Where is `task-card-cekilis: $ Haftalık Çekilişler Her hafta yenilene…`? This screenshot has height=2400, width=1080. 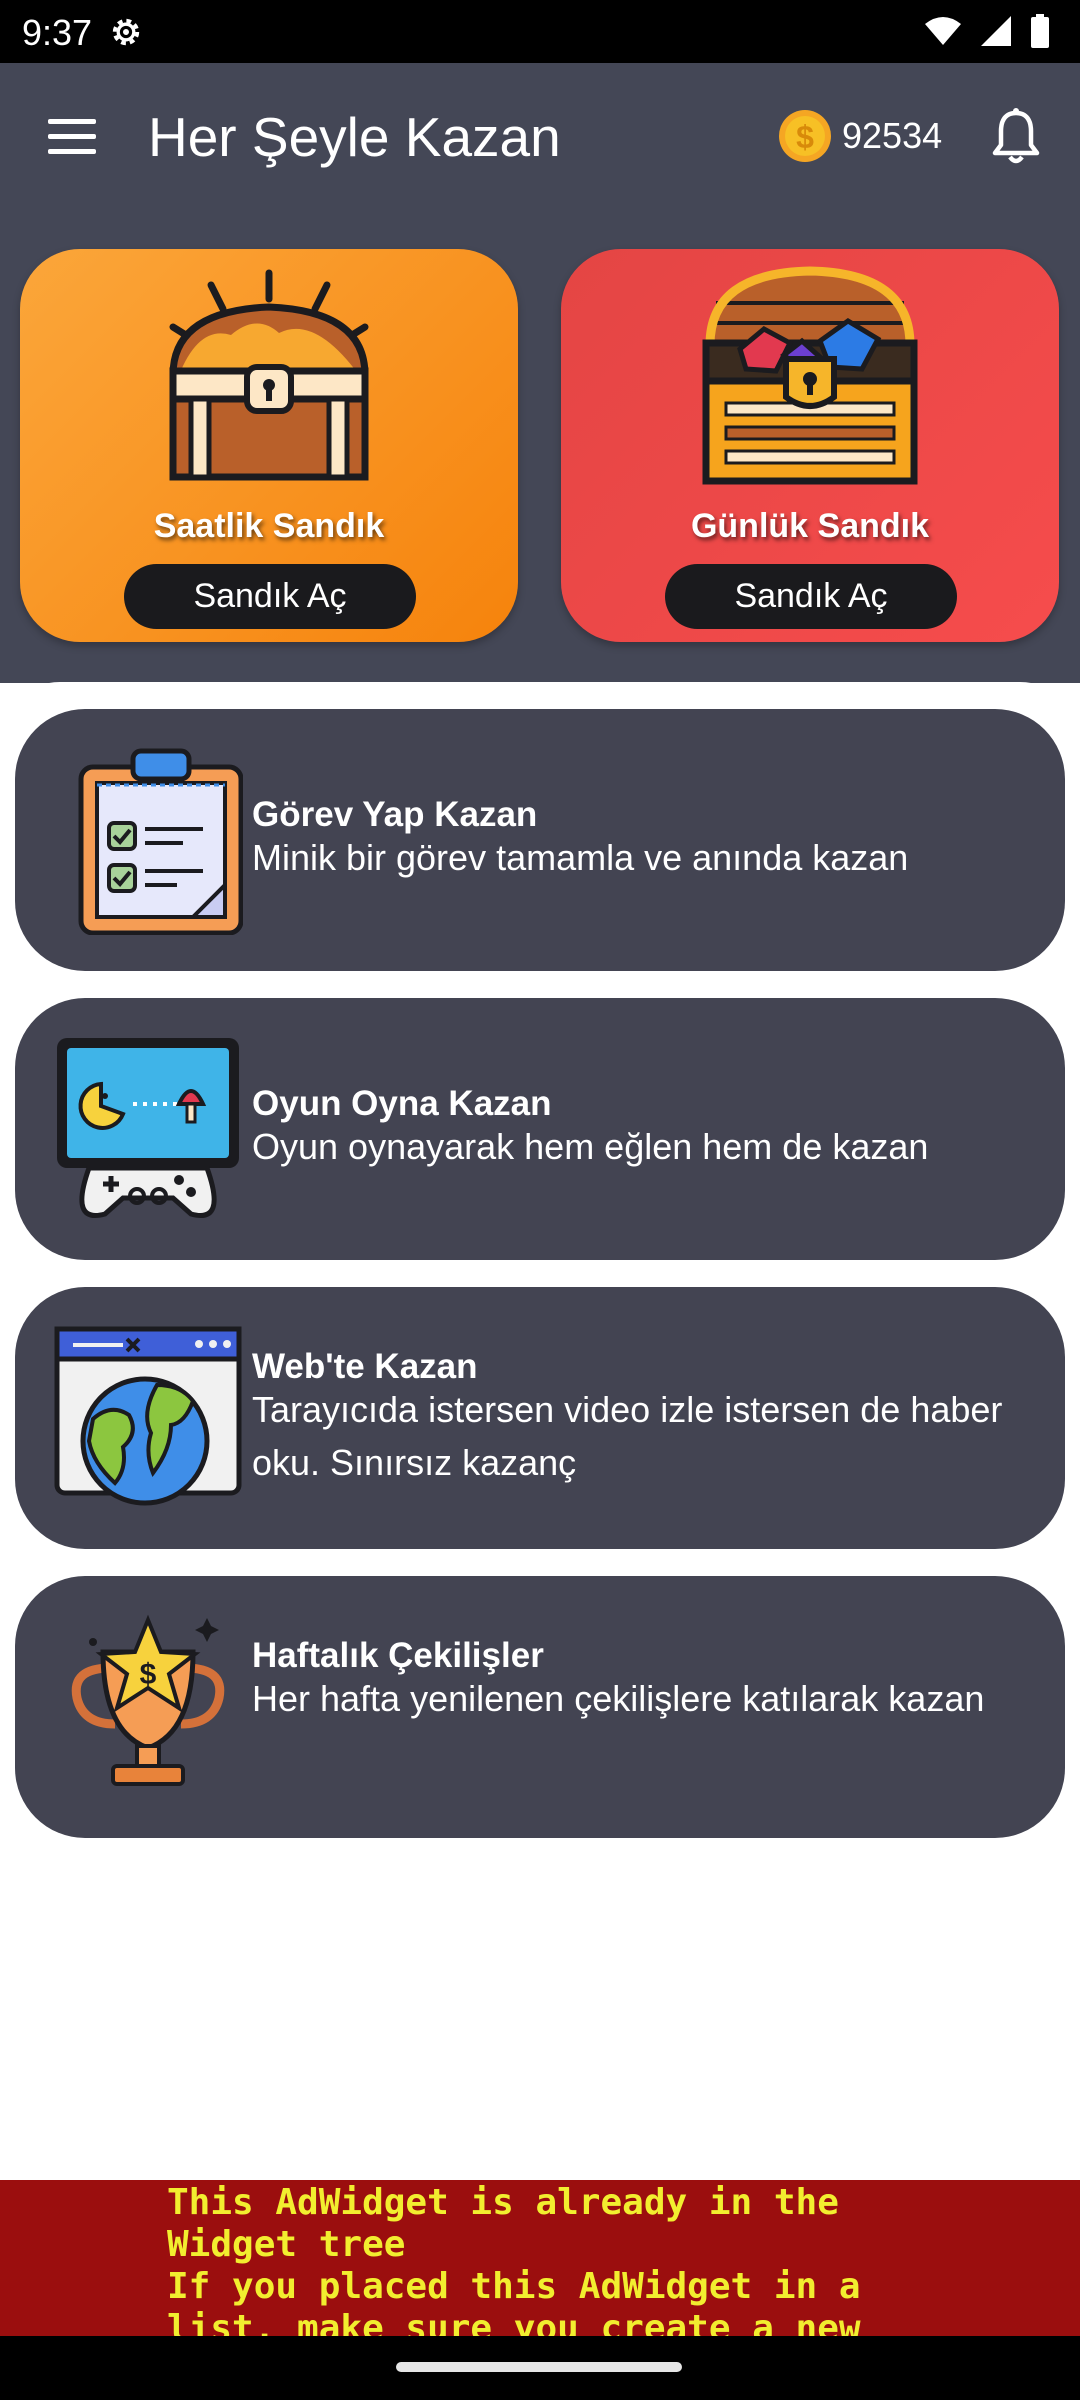
task-card-cekilis: $ Haftalık Çekilişler Her hafta yenilene… is located at coordinates (540, 1707).